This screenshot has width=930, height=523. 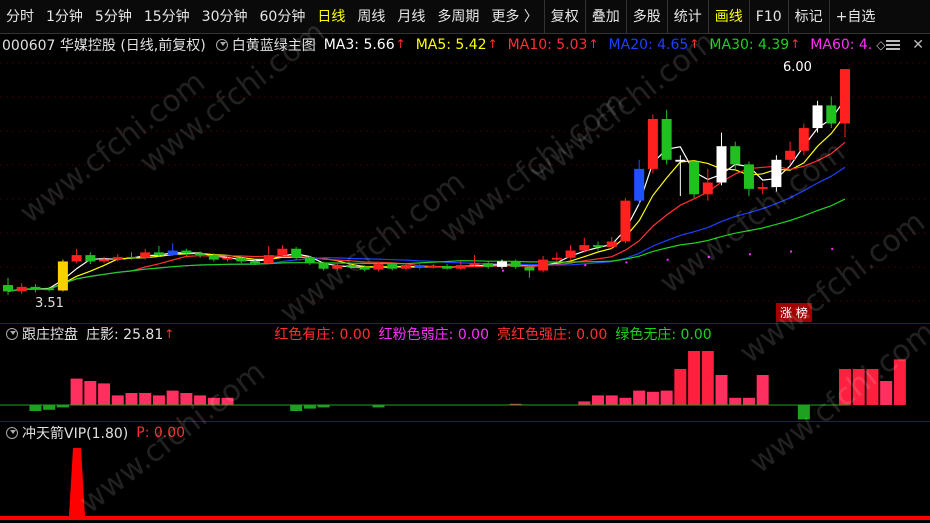 I want to click on period-tab-1: 1分钟, so click(x=64, y=17).